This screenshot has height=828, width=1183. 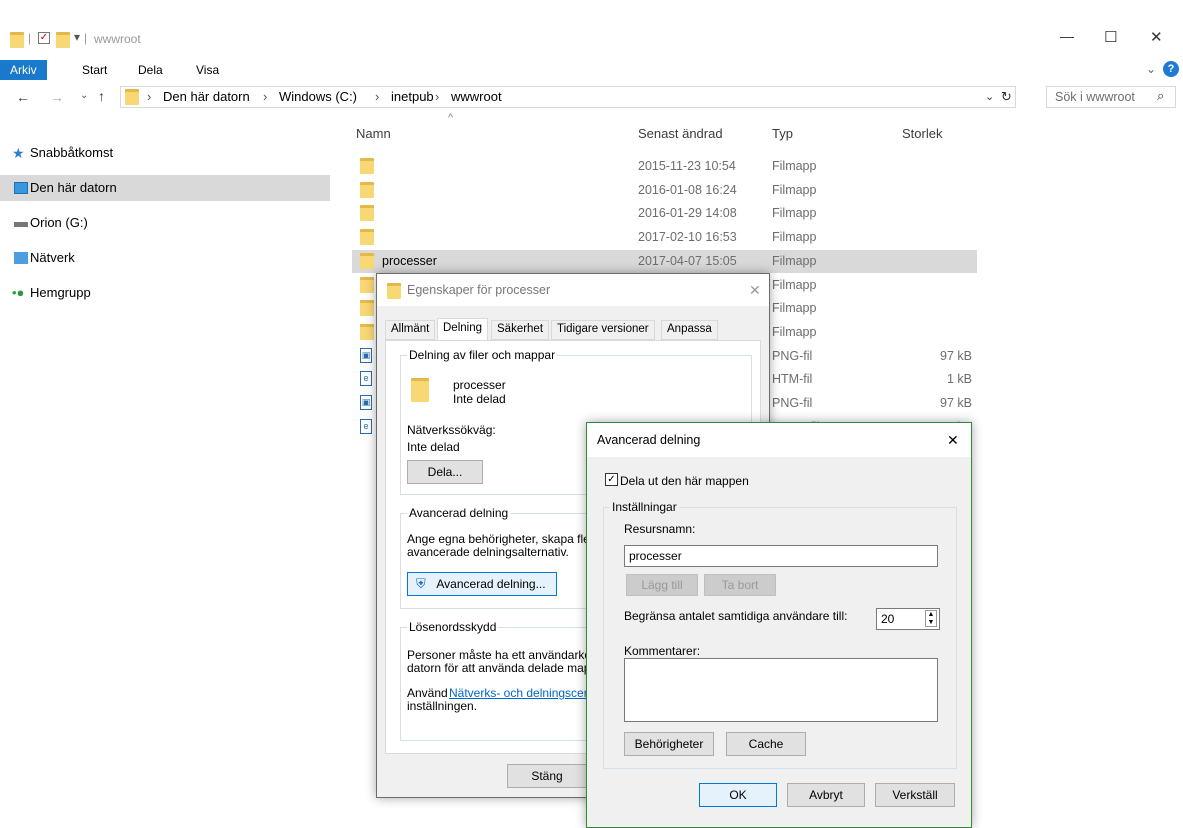 I want to click on remove-button: Ta bort, so click(x=740, y=585).